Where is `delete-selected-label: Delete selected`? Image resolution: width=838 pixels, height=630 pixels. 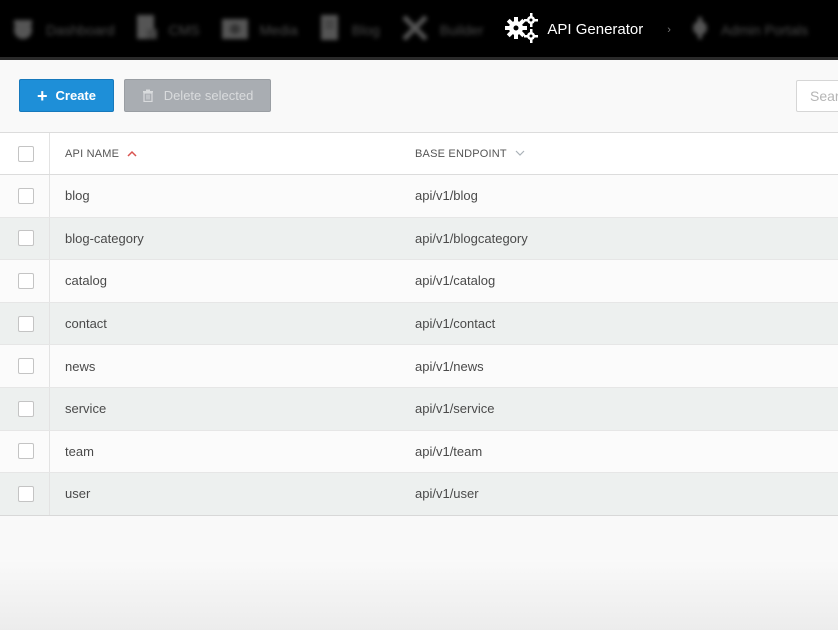 delete-selected-label: Delete selected is located at coordinates (208, 95).